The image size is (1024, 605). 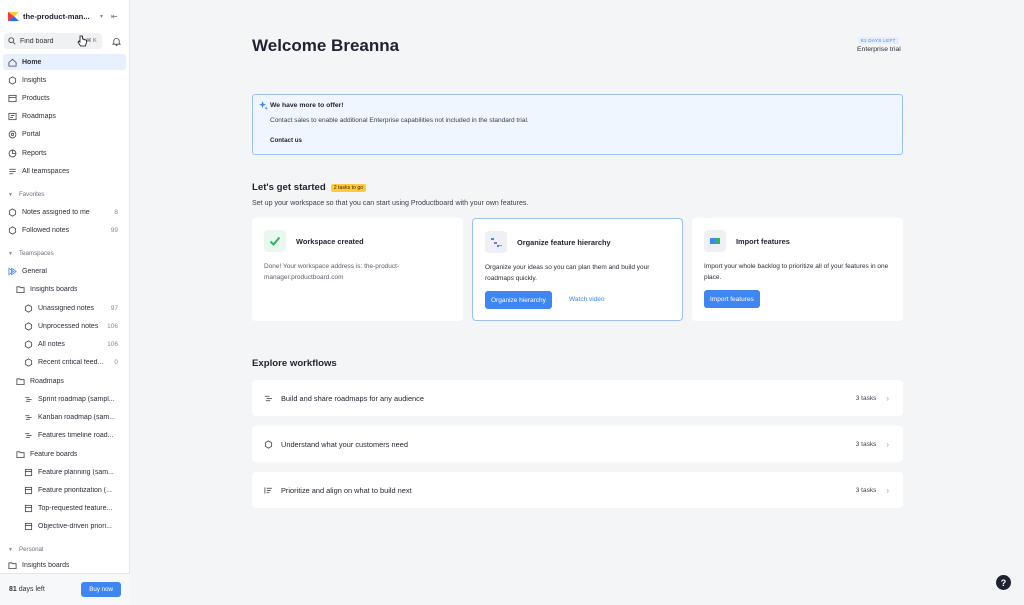 I want to click on organize-hierarchy-button: Organize hierarchy, so click(x=518, y=300).